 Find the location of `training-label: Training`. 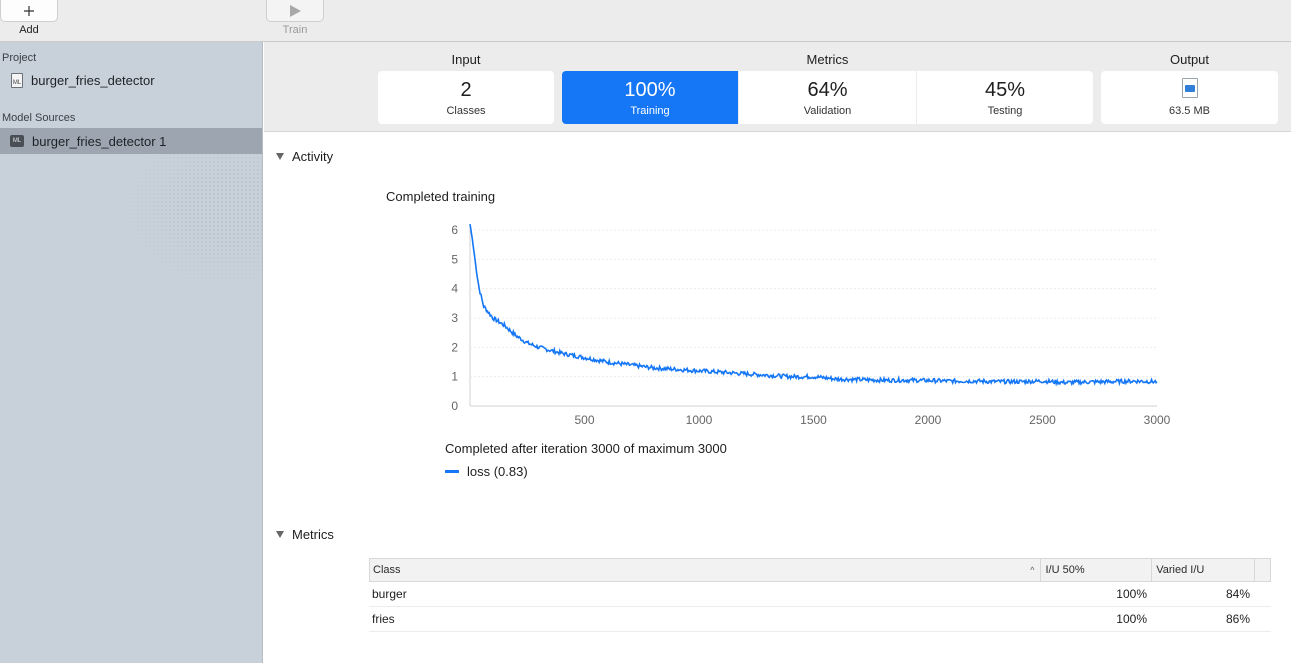

training-label: Training is located at coordinates (650, 111).